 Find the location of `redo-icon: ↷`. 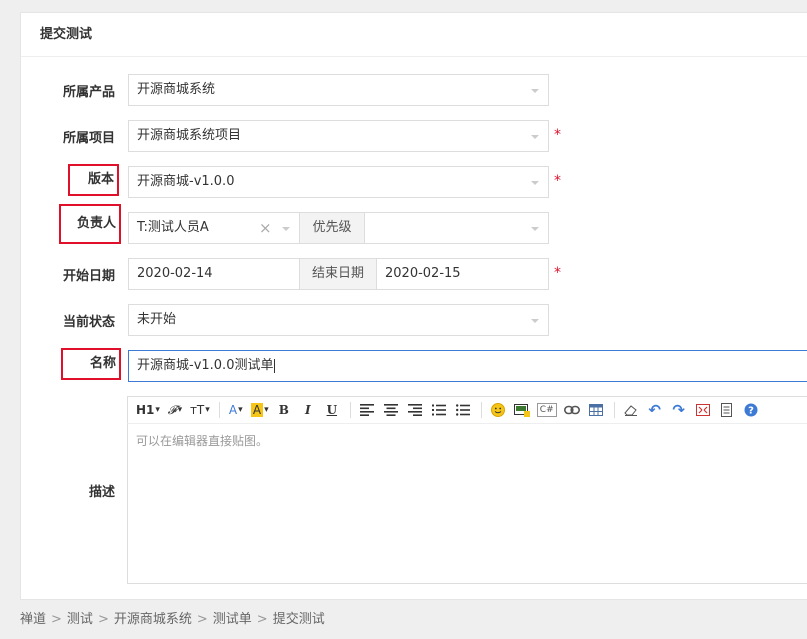

redo-icon: ↷ is located at coordinates (679, 410).